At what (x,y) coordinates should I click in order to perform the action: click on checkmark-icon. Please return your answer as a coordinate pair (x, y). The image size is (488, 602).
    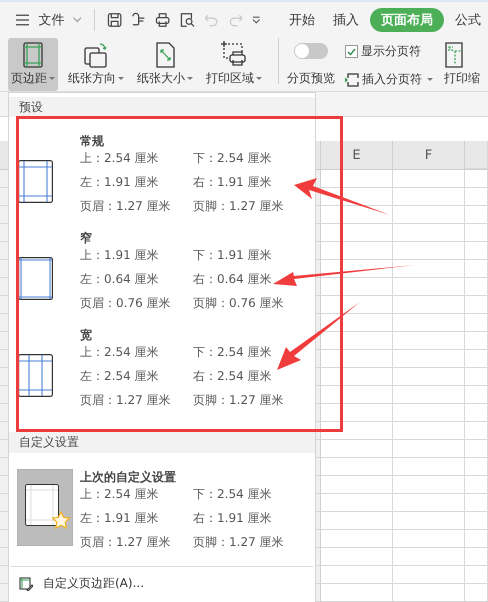
    Looking at the image, I should click on (351, 52).